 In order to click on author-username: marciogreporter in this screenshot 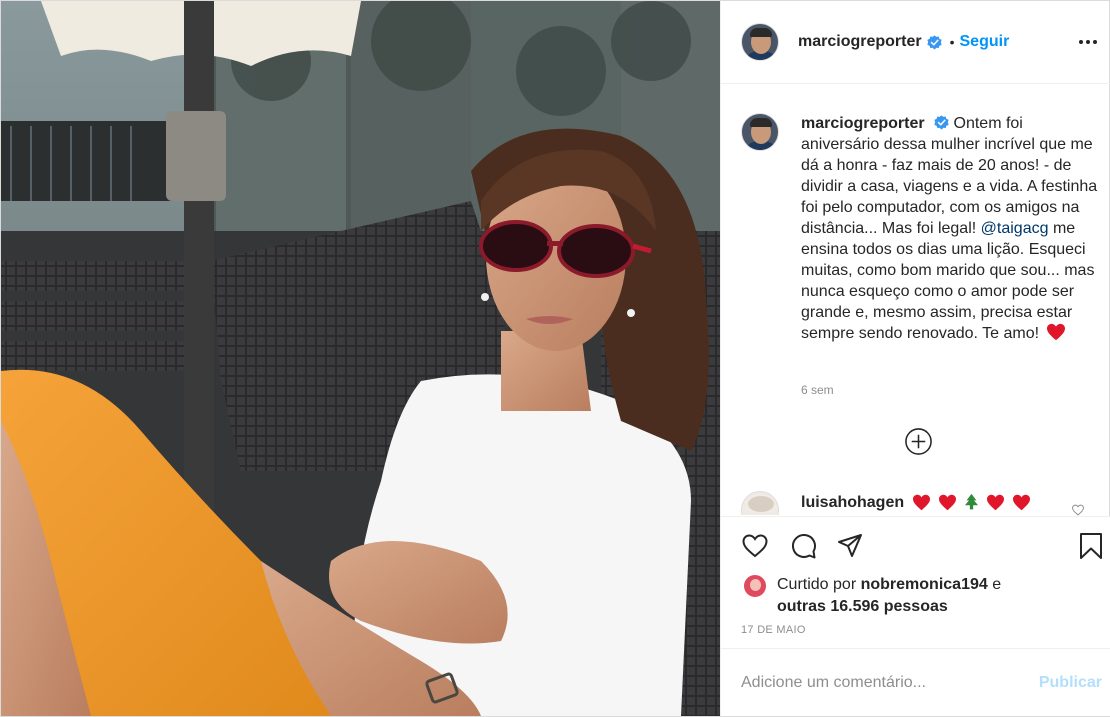, I will do `click(860, 42)`.